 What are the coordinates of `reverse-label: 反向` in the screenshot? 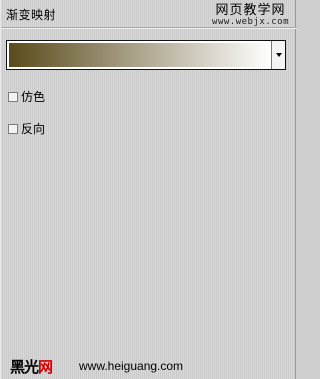 It's located at (33, 129).